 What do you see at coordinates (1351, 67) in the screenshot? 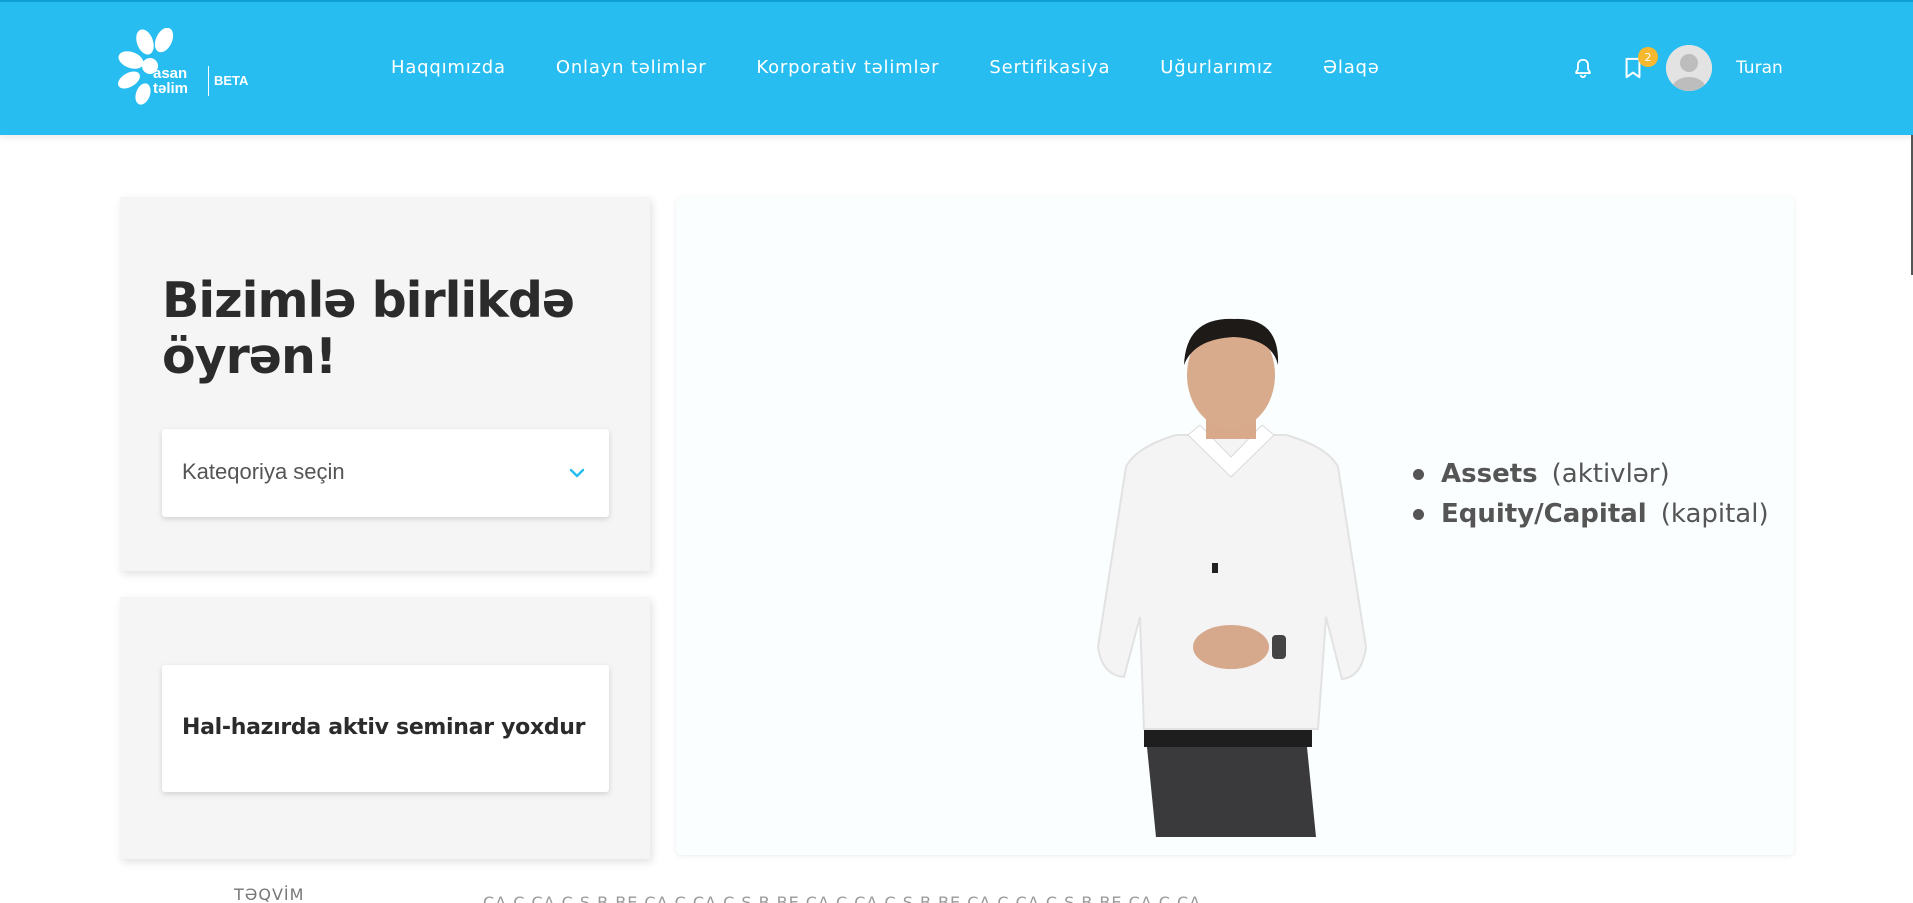
I see `nav-contact: Əlaqə` at bounding box center [1351, 67].